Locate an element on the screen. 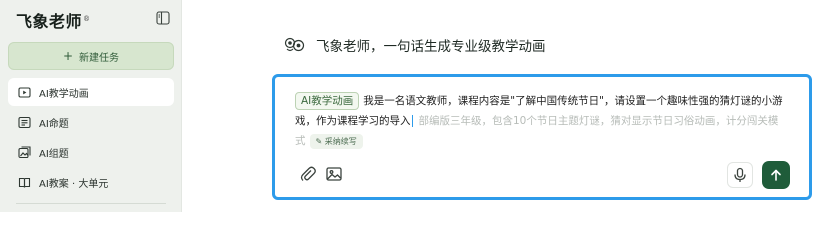 The height and width of the screenshot is (240, 832). new-task-label: 新建任务 is located at coordinates (99, 58).